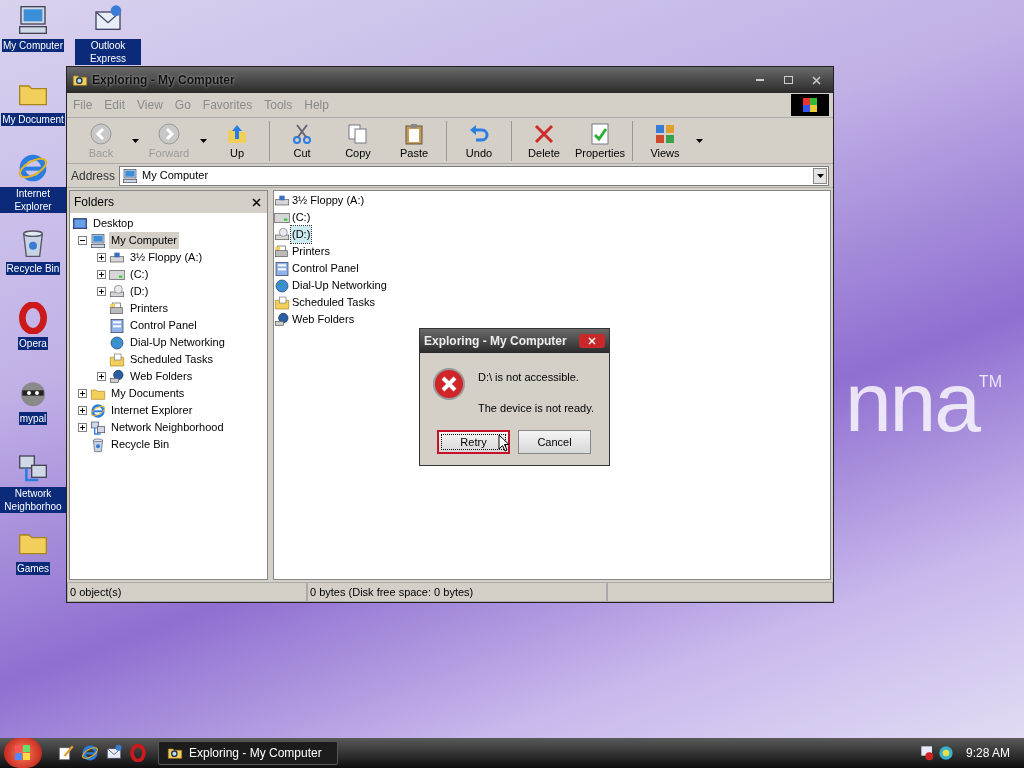 This screenshot has height=768, width=1024. What do you see at coordinates (167, 427) in the screenshot?
I see `tree-item: Network Neighborhood` at bounding box center [167, 427].